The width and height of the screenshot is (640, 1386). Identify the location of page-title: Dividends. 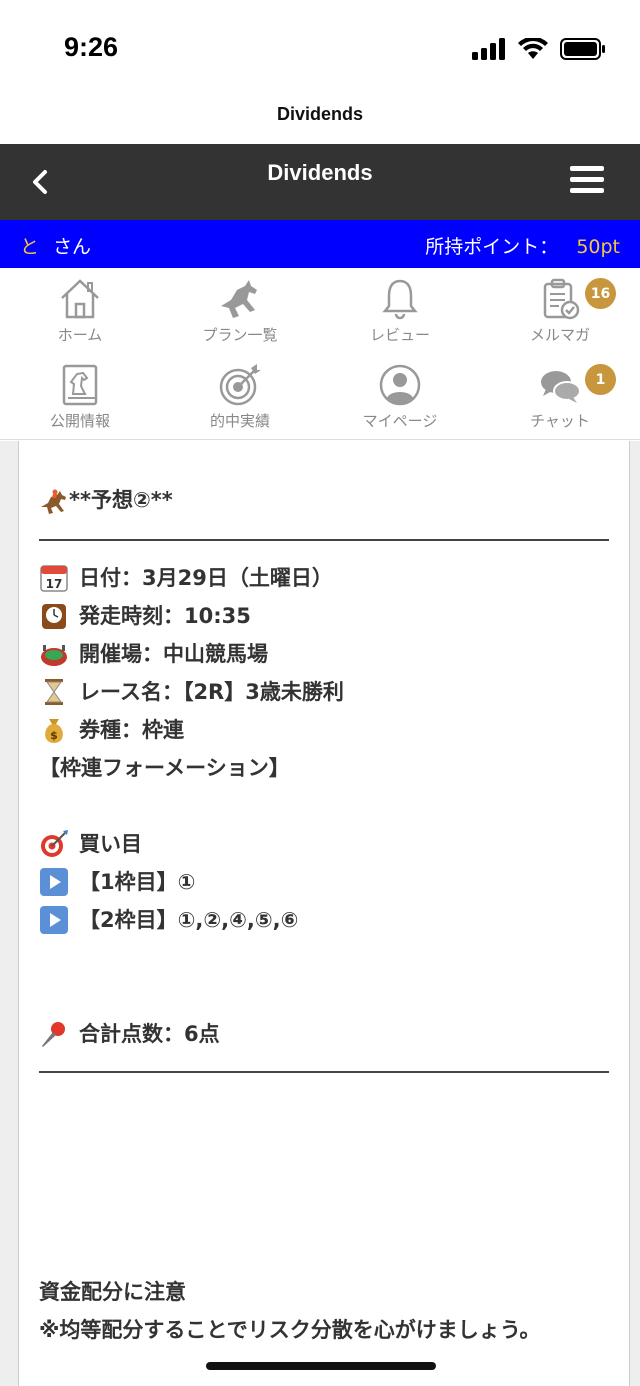
(320, 172).